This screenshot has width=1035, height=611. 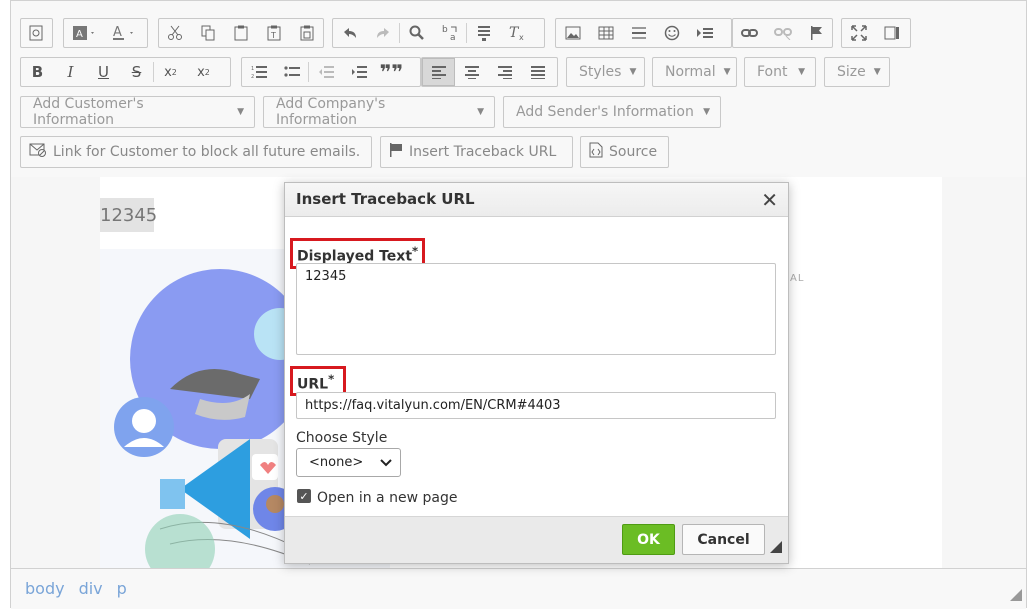 What do you see at coordinates (252, 69) in the screenshot?
I see `svg-text: 1` at bounding box center [252, 69].